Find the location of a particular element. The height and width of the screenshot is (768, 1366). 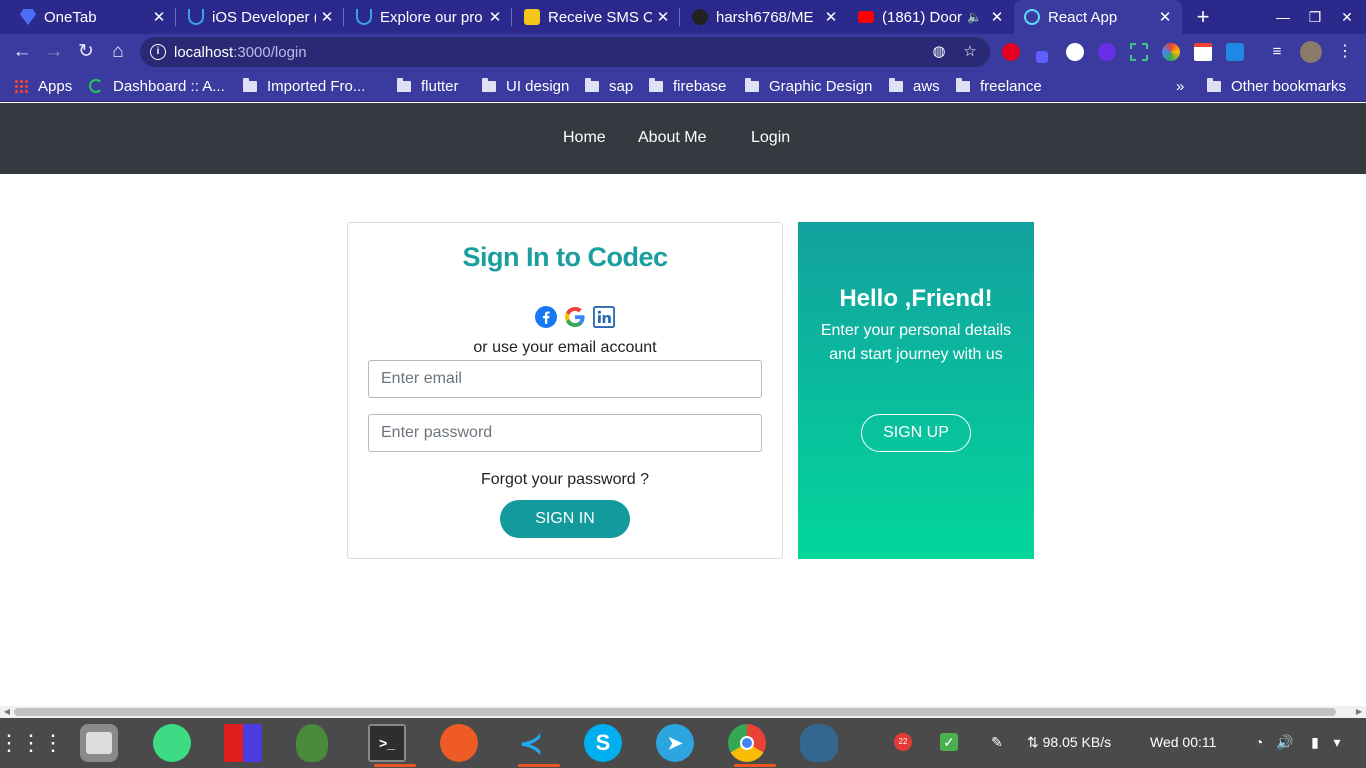

forgot-password-link: Forgot your password ? is located at coordinates (565, 480).